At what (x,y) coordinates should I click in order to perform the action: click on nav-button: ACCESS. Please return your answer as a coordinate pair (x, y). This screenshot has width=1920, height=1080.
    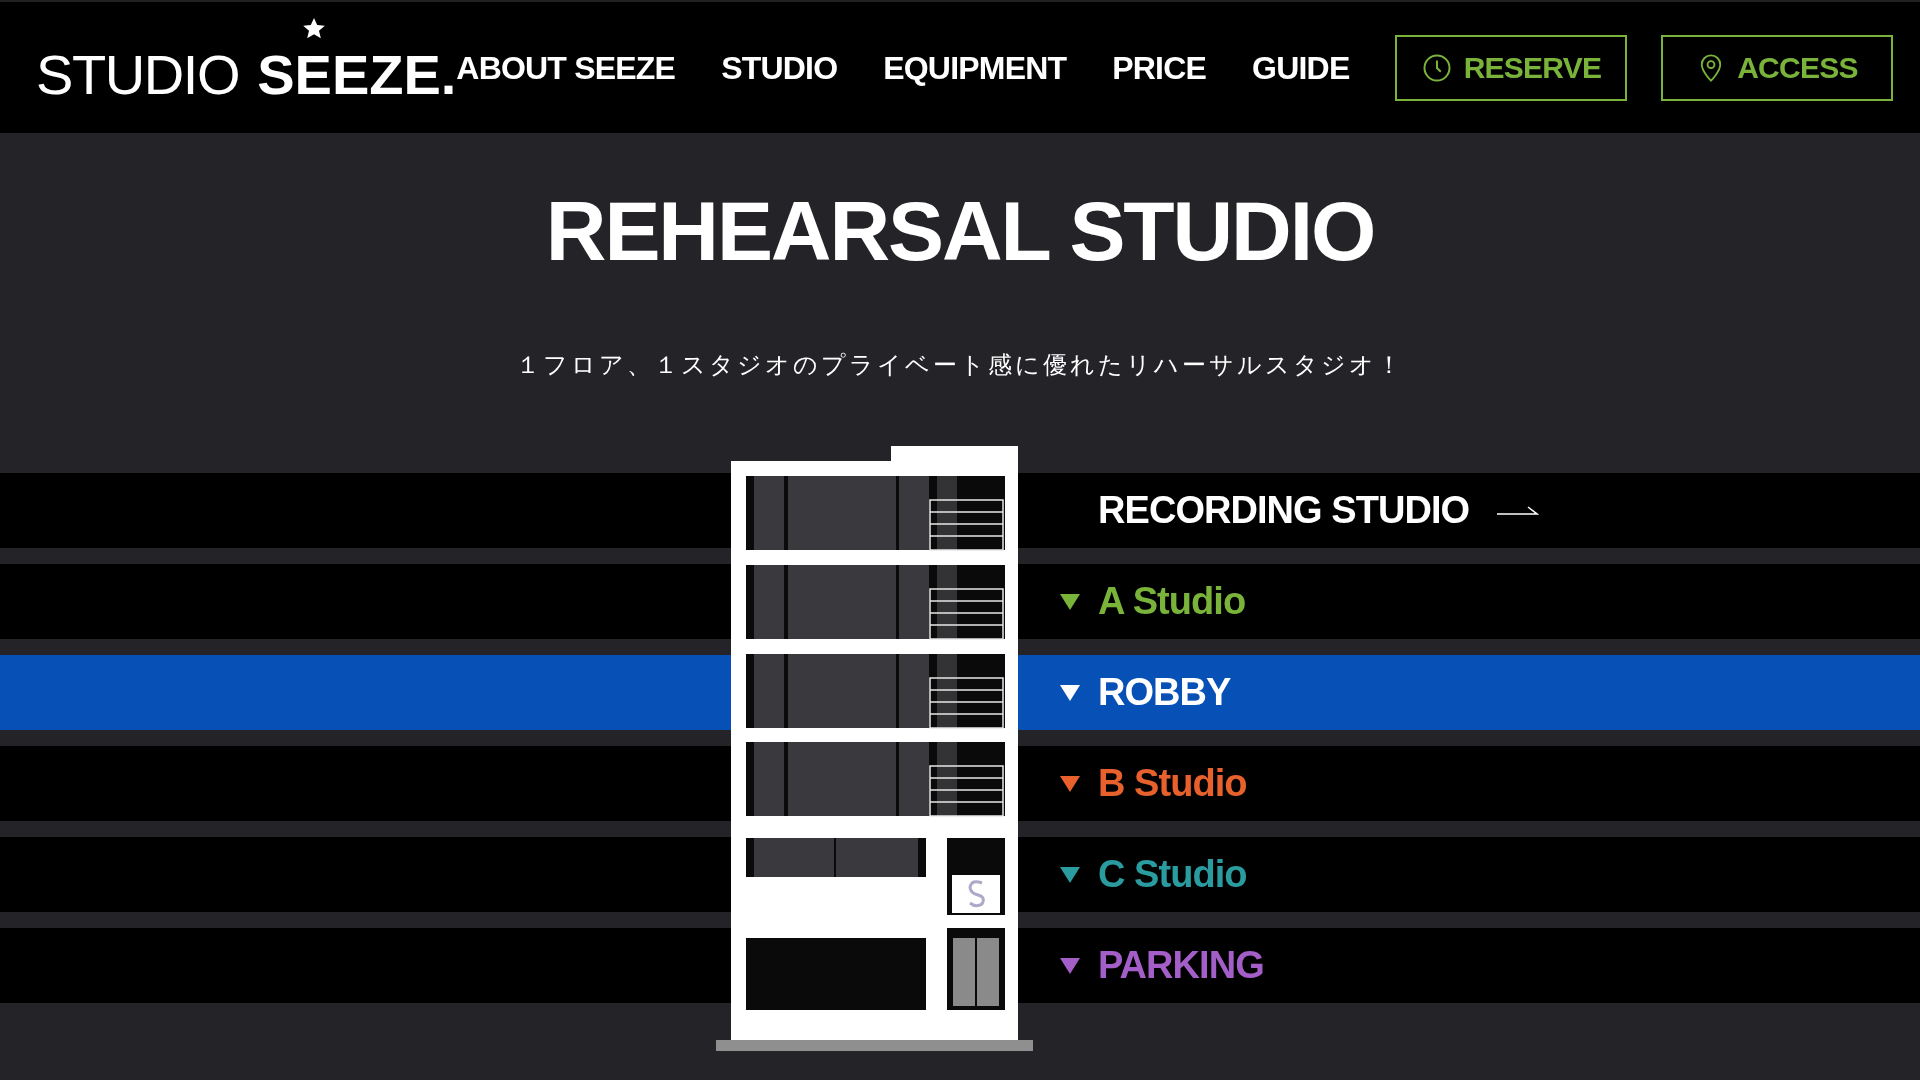
    Looking at the image, I should click on (1777, 67).